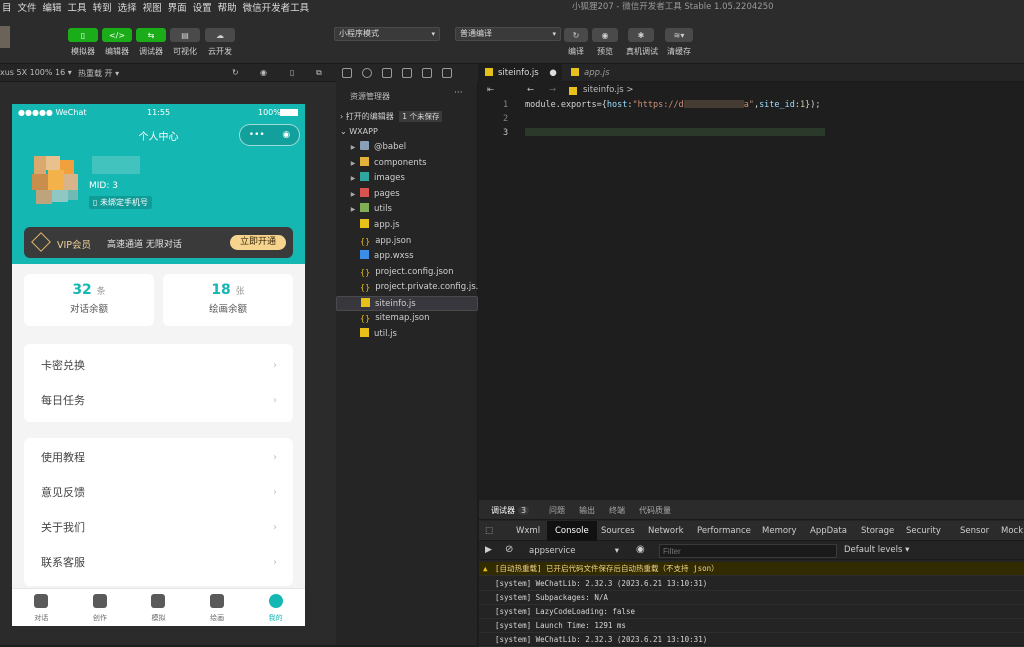  I want to click on tree-file-selected: siteinfo.js, so click(407, 303).